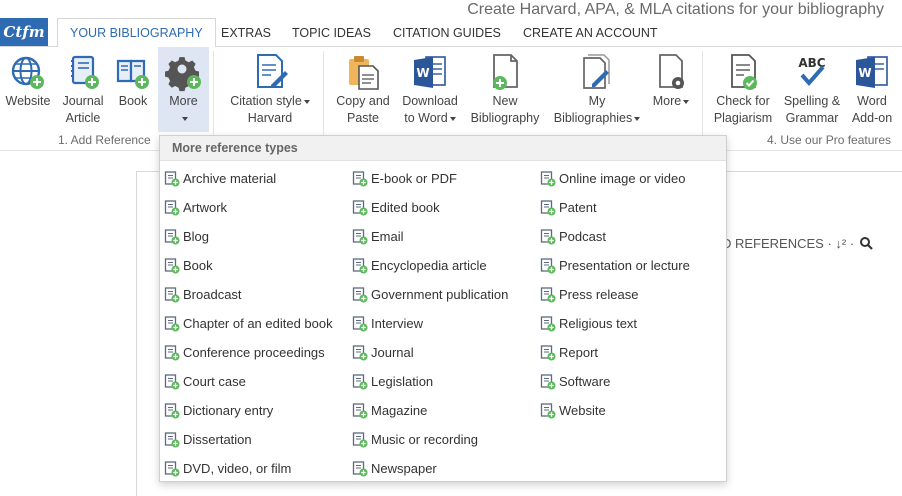  I want to click on menu-item-label: Encyclopedia article, so click(429, 265).